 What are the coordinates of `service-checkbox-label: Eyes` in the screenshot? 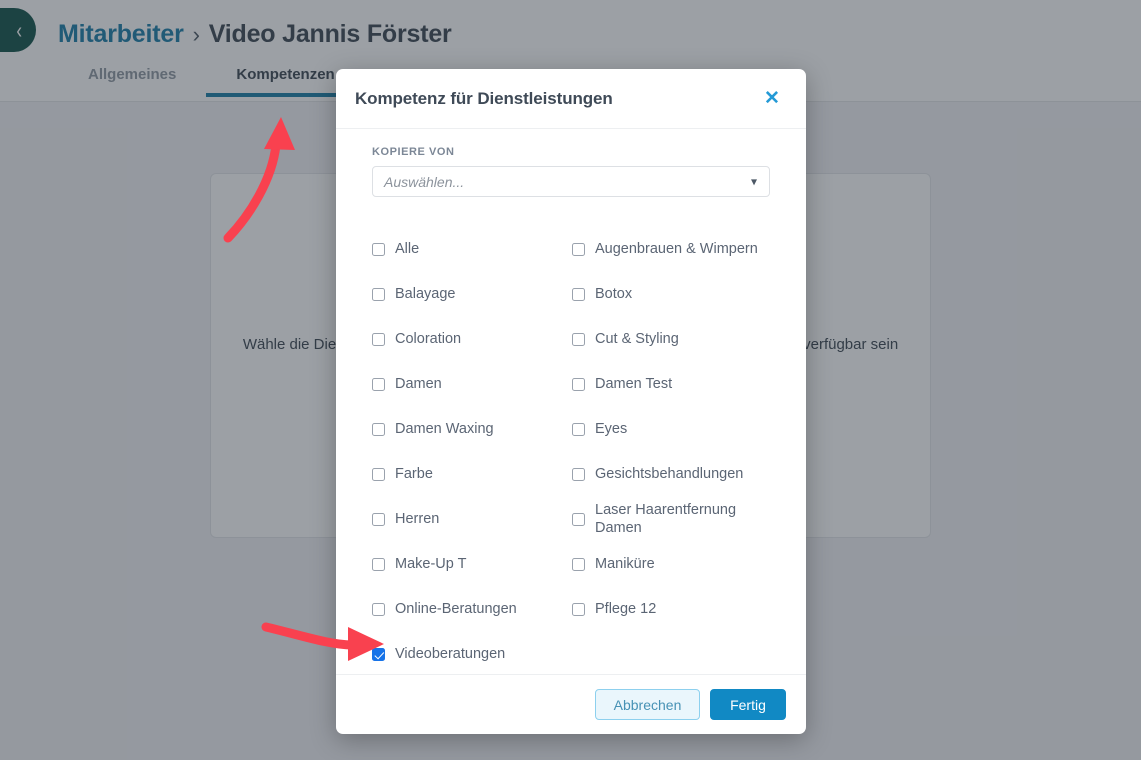 It's located at (611, 428).